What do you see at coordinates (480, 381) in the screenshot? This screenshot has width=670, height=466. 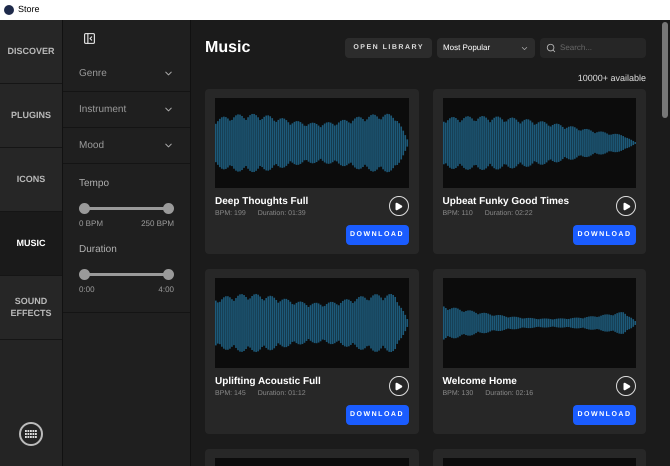 I see `track-title: Welcome Home` at bounding box center [480, 381].